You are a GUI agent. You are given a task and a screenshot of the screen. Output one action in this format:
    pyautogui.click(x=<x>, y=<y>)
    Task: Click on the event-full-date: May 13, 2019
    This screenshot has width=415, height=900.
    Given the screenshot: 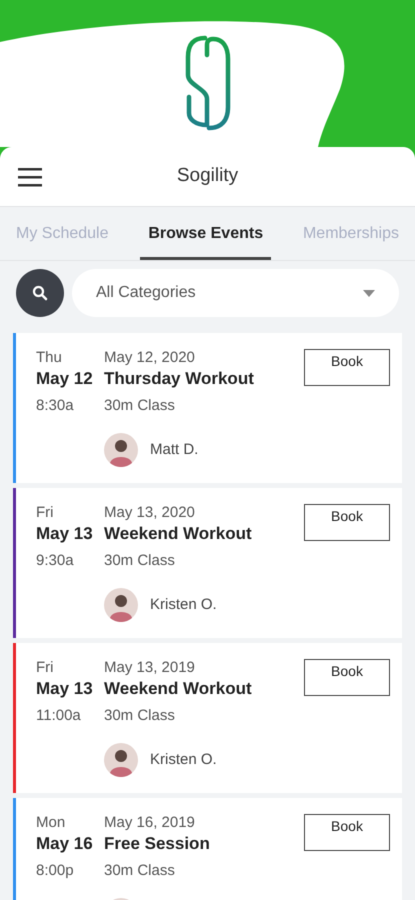 What is the action you would take?
    pyautogui.click(x=150, y=668)
    